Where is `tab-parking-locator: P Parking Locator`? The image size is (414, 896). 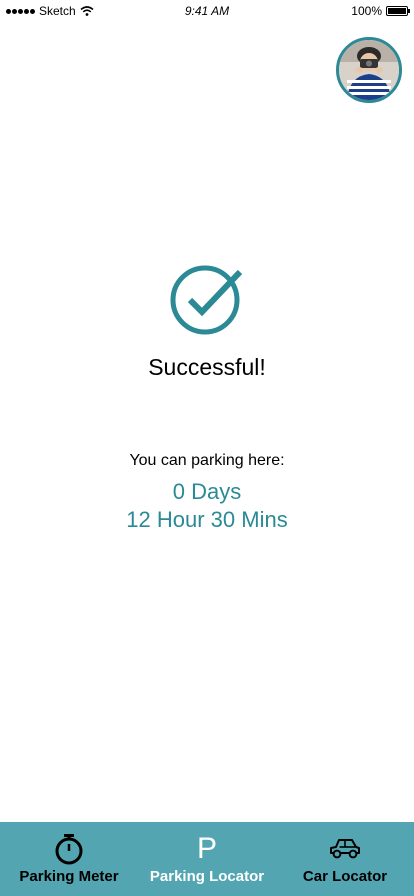 tab-parking-locator: P Parking Locator is located at coordinates (207, 859).